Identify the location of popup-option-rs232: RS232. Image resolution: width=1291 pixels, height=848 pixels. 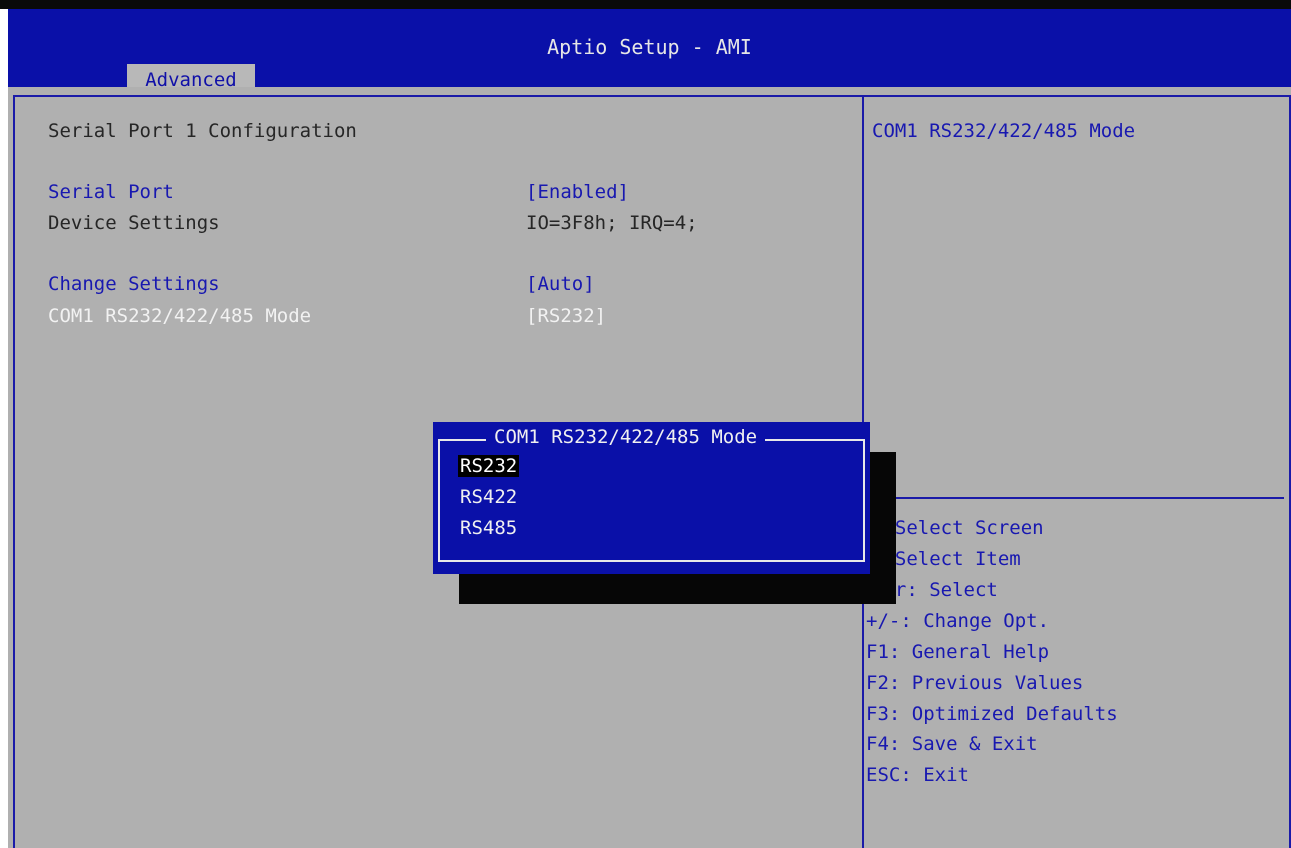
(489, 466).